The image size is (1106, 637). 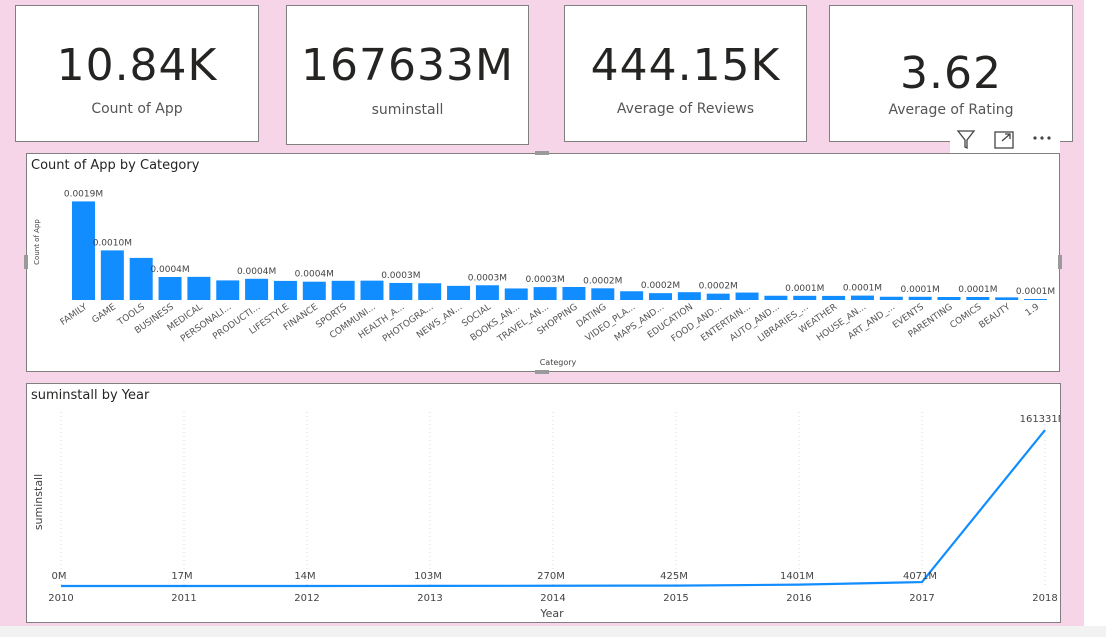 I want to click on resize-handle-bottom, so click(x=542, y=372).